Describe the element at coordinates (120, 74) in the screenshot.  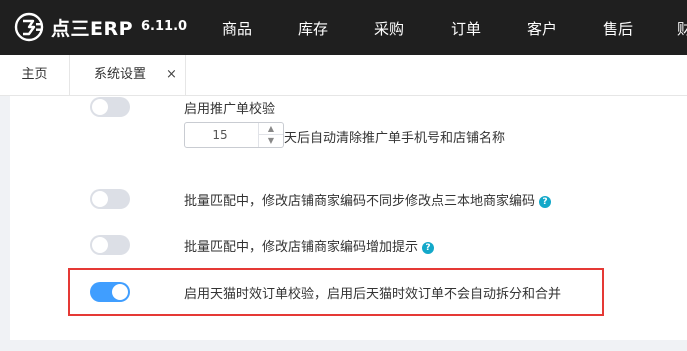
I see `tab-settings-label: 系统设置` at that location.